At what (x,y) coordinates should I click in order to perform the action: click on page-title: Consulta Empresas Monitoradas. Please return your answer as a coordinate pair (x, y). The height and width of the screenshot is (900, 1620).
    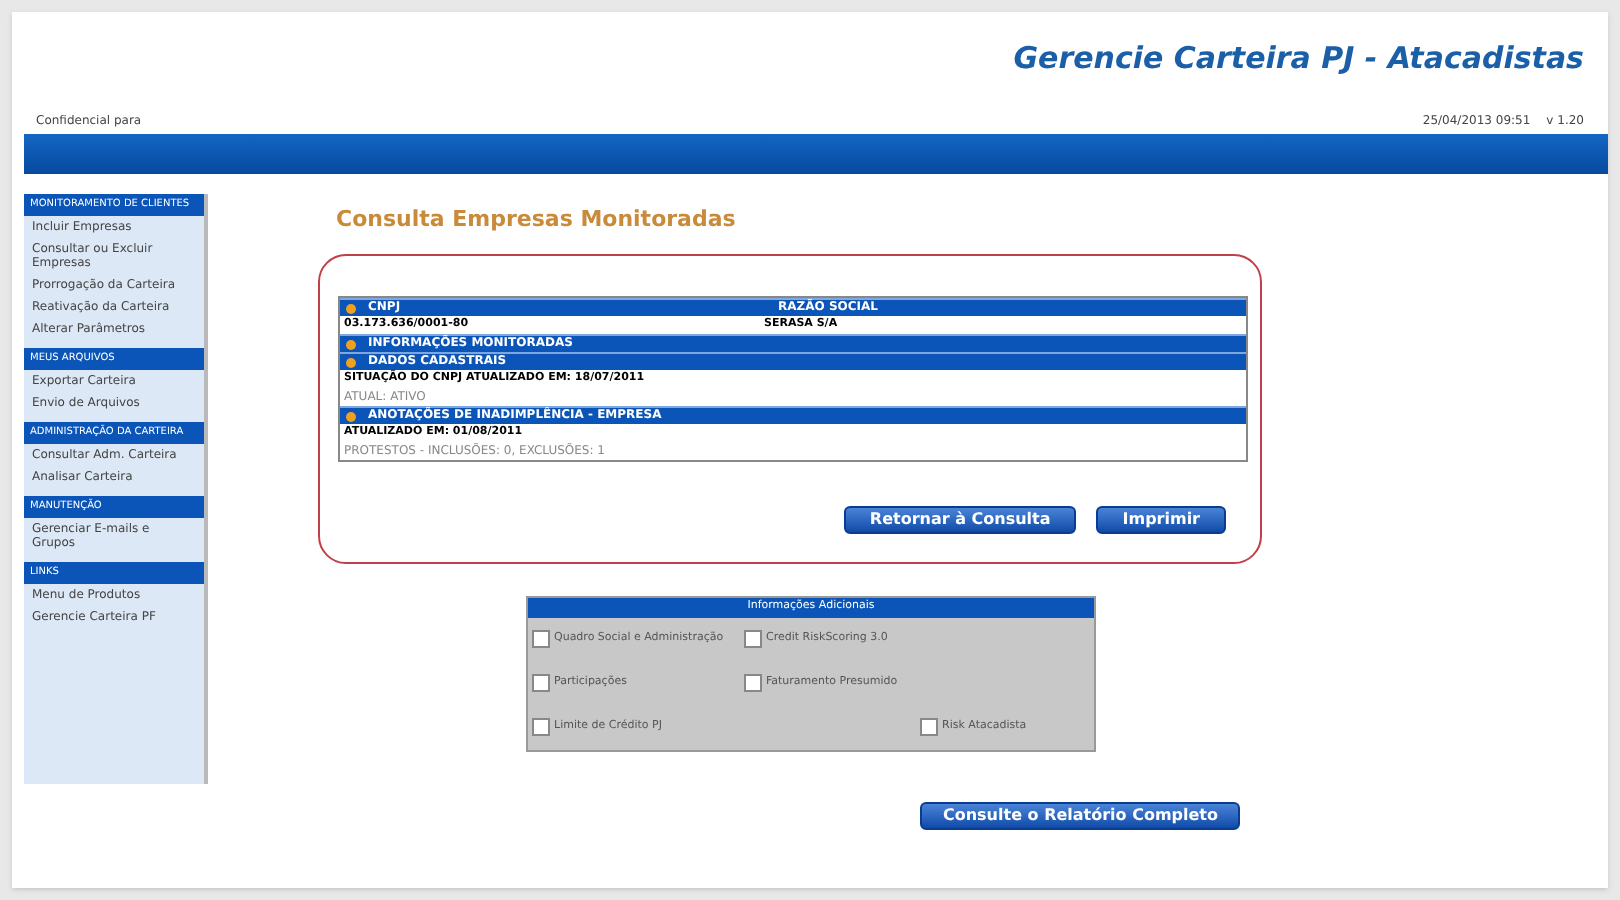
    Looking at the image, I should click on (537, 219).